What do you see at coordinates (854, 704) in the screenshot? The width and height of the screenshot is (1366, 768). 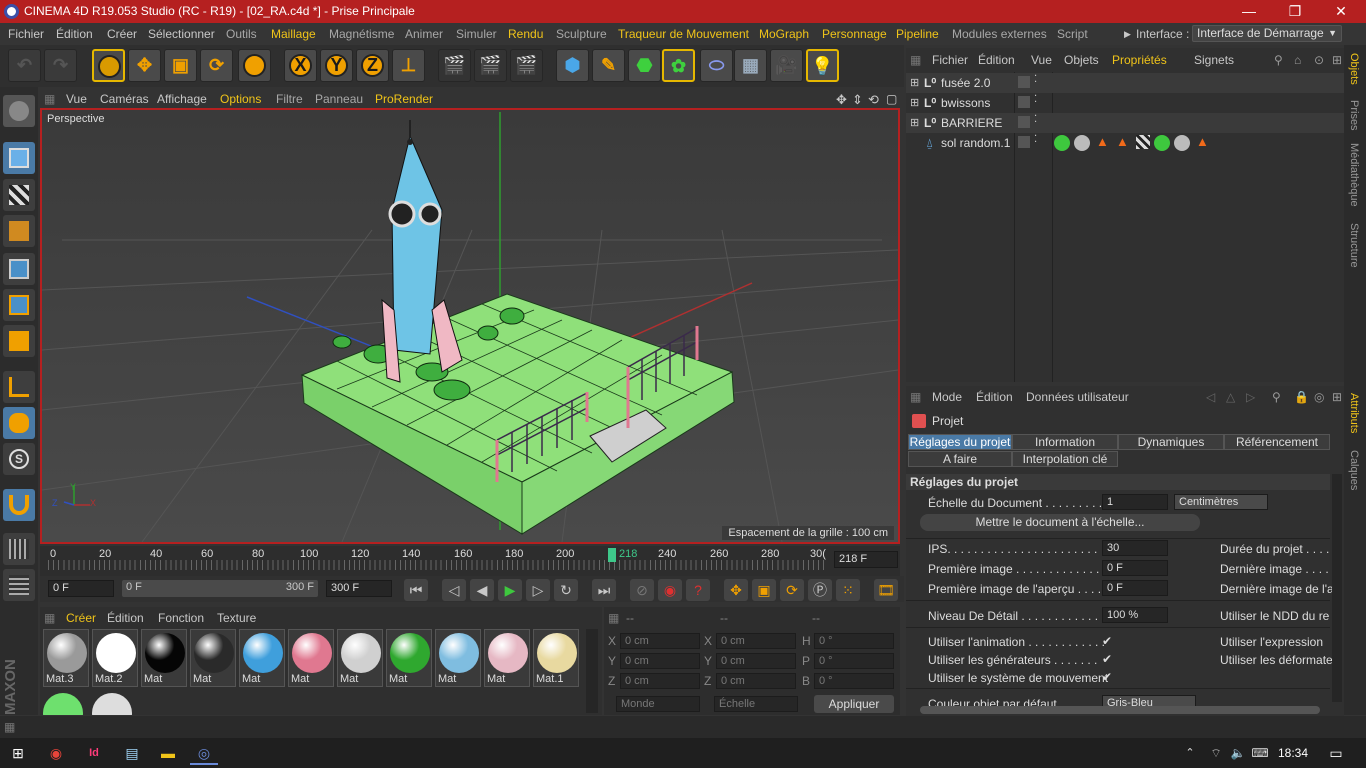 I see `apply-button: Appliquer` at bounding box center [854, 704].